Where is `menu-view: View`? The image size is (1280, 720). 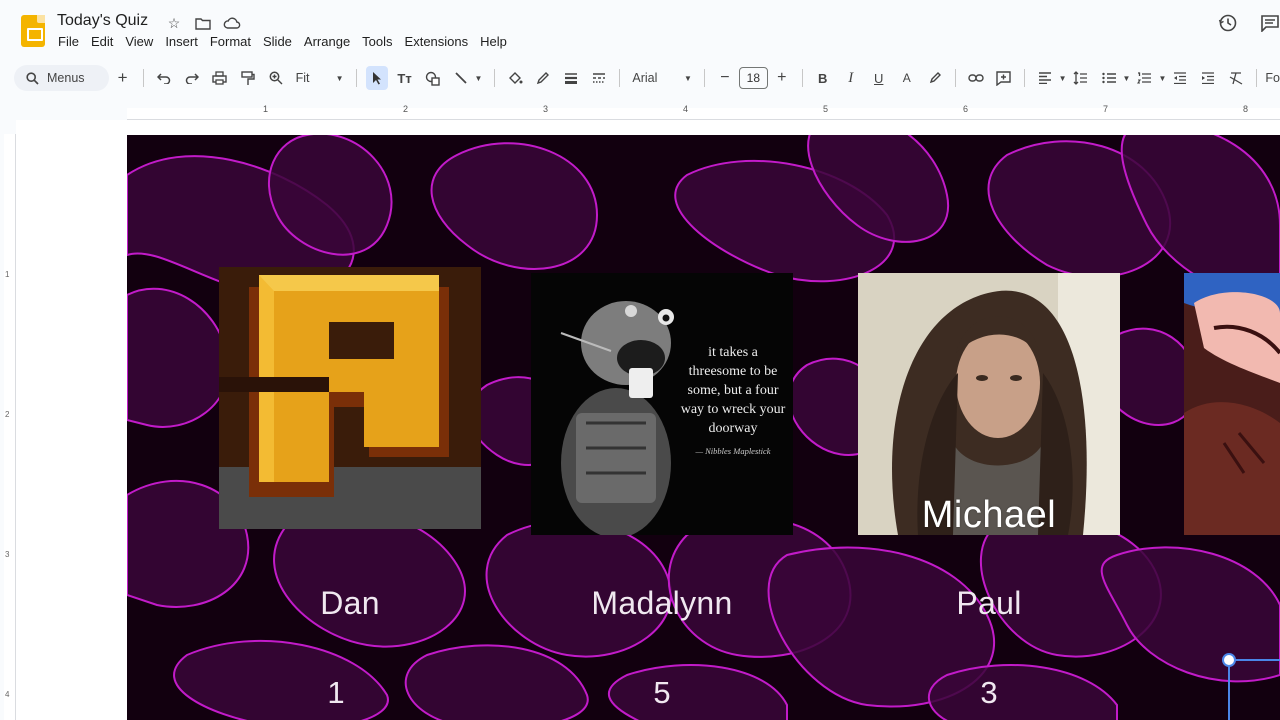 menu-view: View is located at coordinates (139, 42).